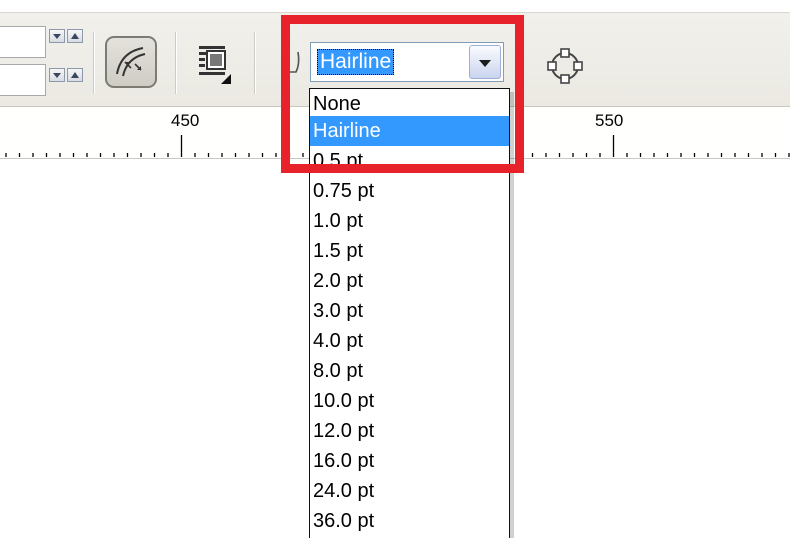 The height and width of the screenshot is (538, 790). What do you see at coordinates (409, 311) in the screenshot?
I see `dropdown-option-3-0pt: 3.0 pt` at bounding box center [409, 311].